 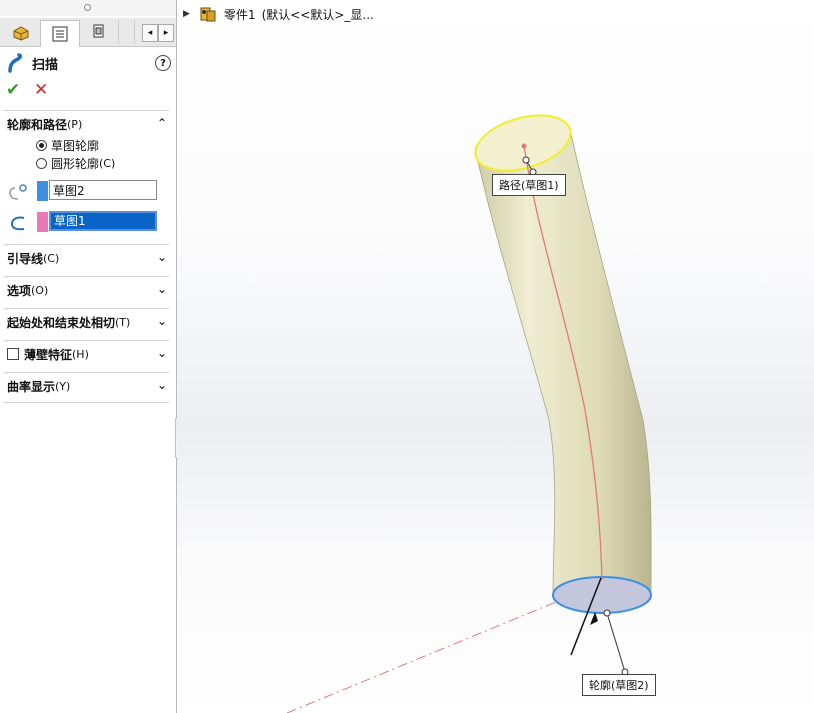 I want to click on profile-callout-anchor, so click(x=607, y=613).